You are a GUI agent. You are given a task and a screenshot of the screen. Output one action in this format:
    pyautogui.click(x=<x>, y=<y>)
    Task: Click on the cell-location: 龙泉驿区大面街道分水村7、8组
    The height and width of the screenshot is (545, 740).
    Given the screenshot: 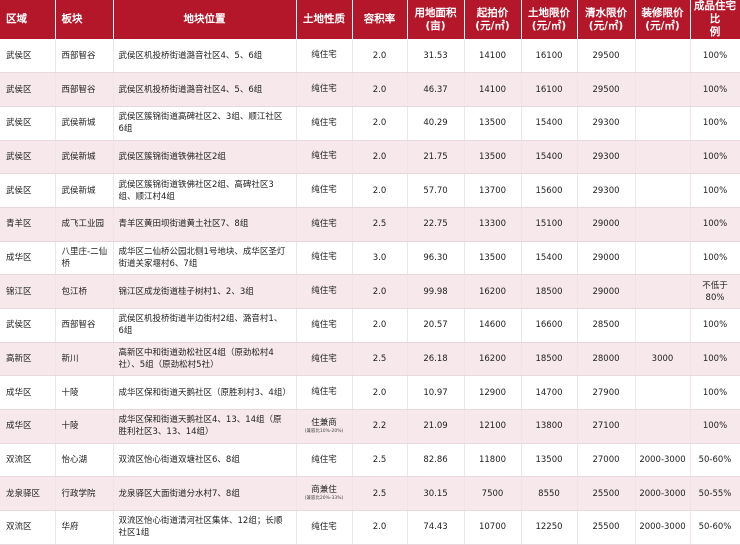 What is the action you would take?
    pyautogui.click(x=205, y=494)
    